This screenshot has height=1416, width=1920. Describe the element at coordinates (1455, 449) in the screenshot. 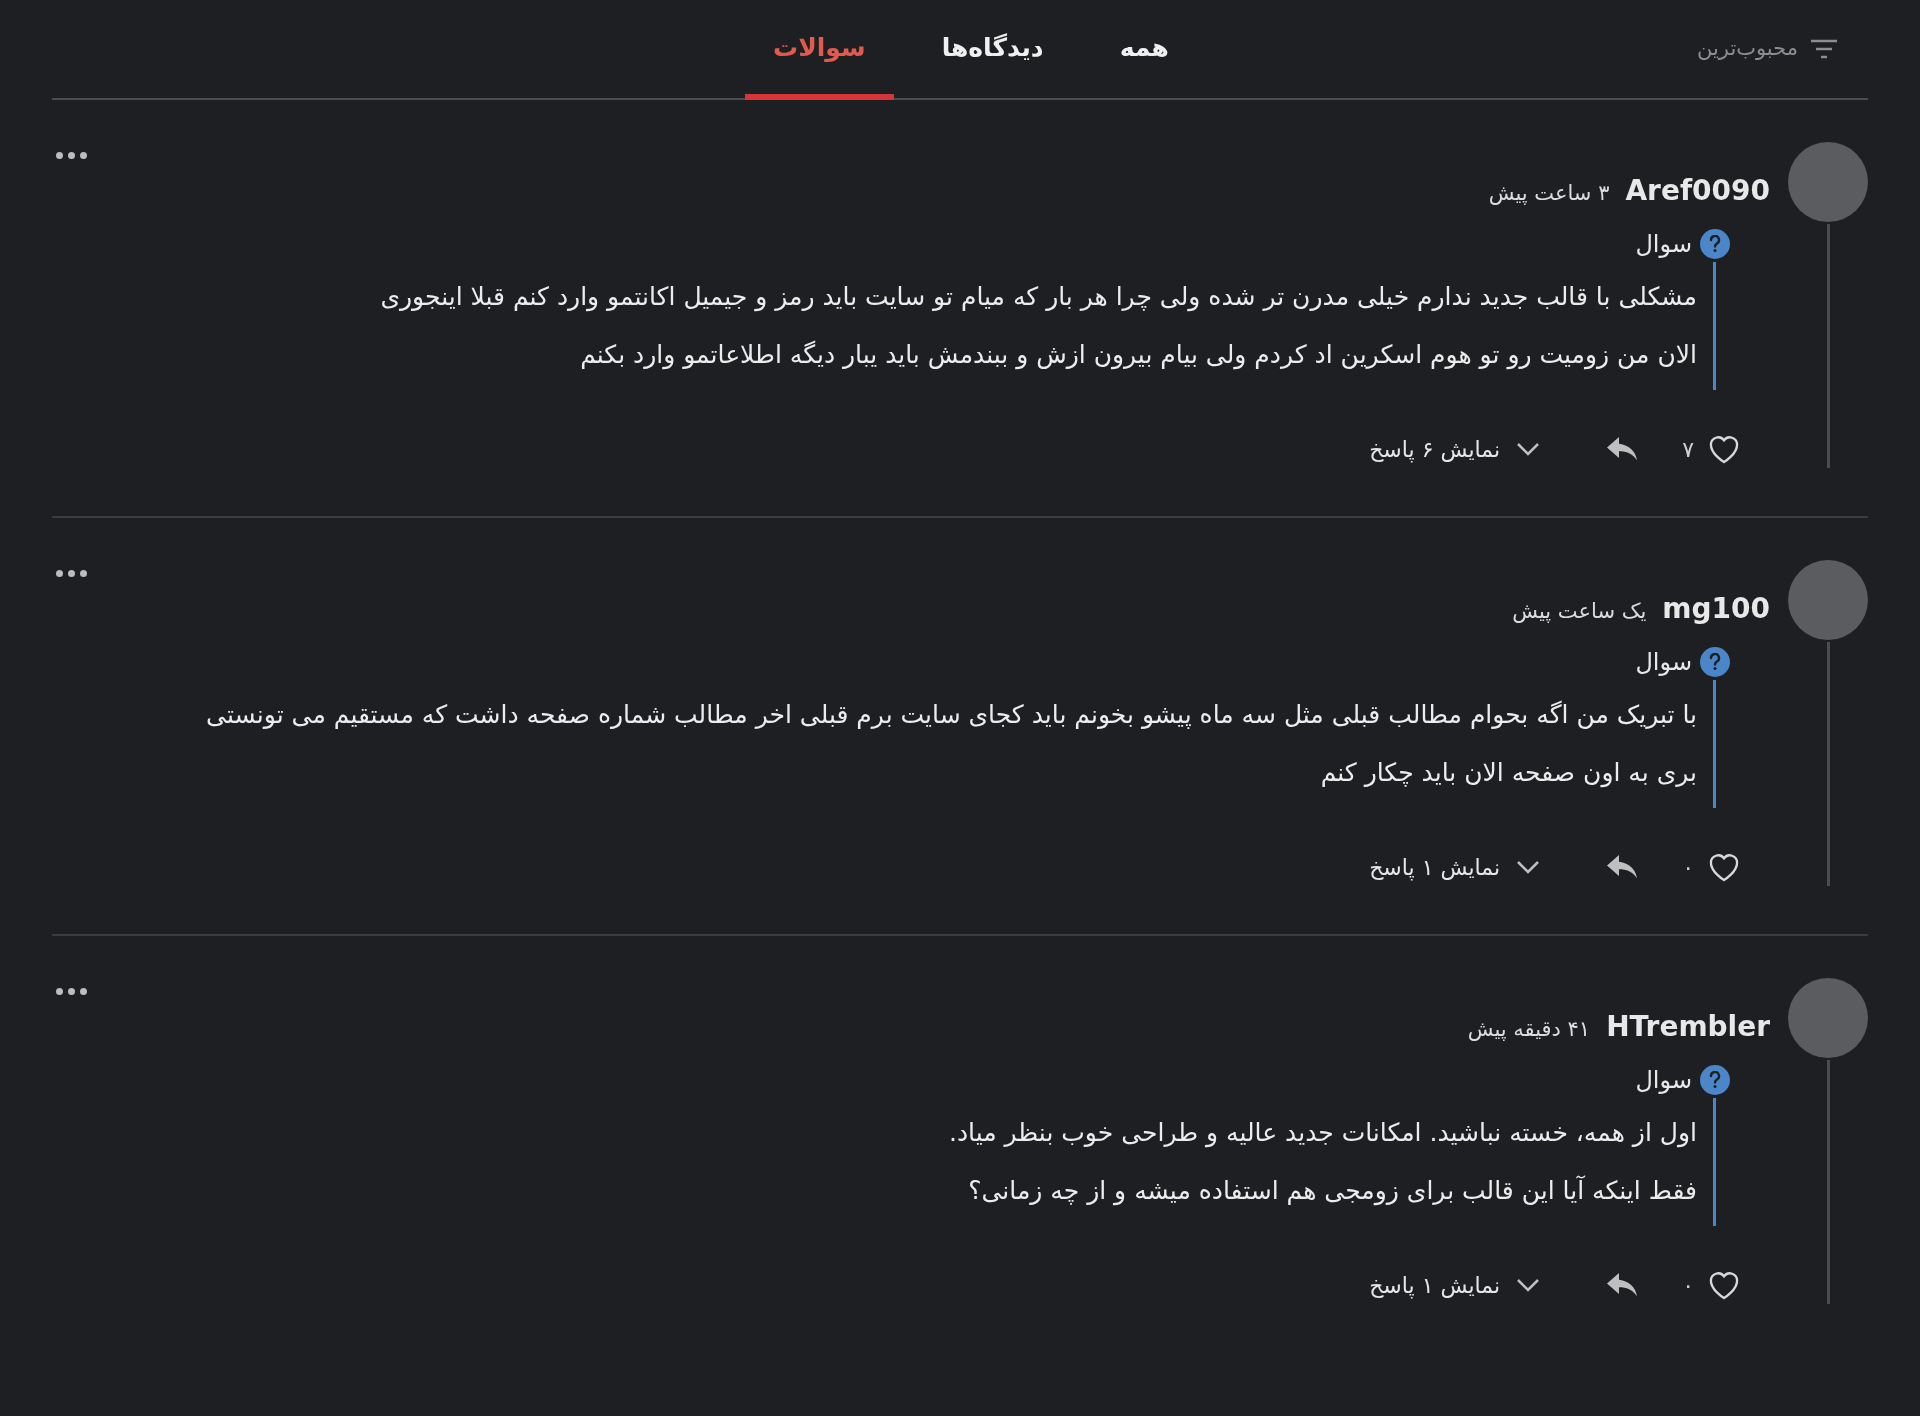

I see `show-replies-button: نمایش ۶ پاسخ` at that location.